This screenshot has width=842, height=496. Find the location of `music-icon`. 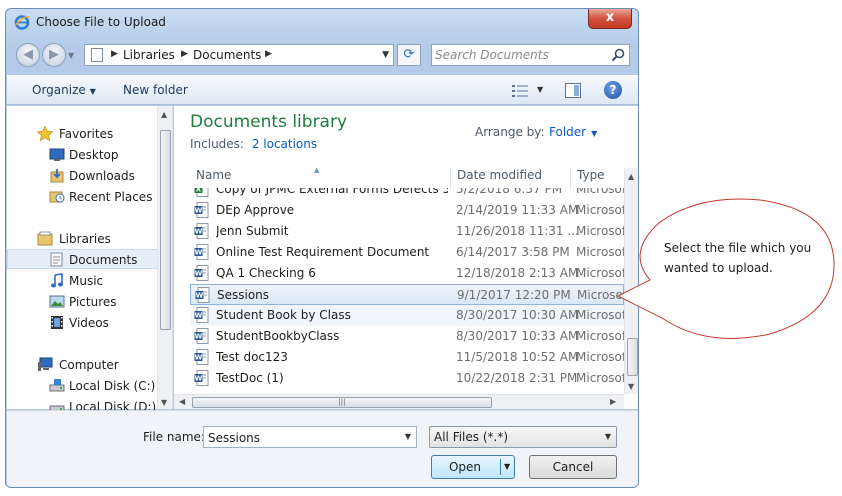

music-icon is located at coordinates (57, 280).